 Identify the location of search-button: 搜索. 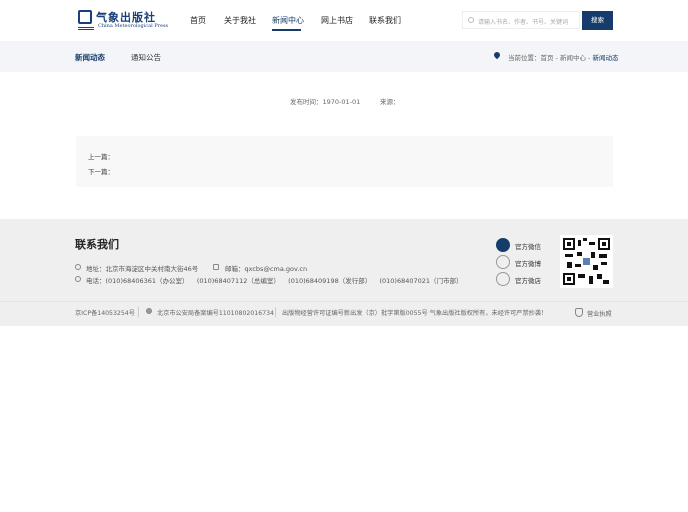
(597, 20).